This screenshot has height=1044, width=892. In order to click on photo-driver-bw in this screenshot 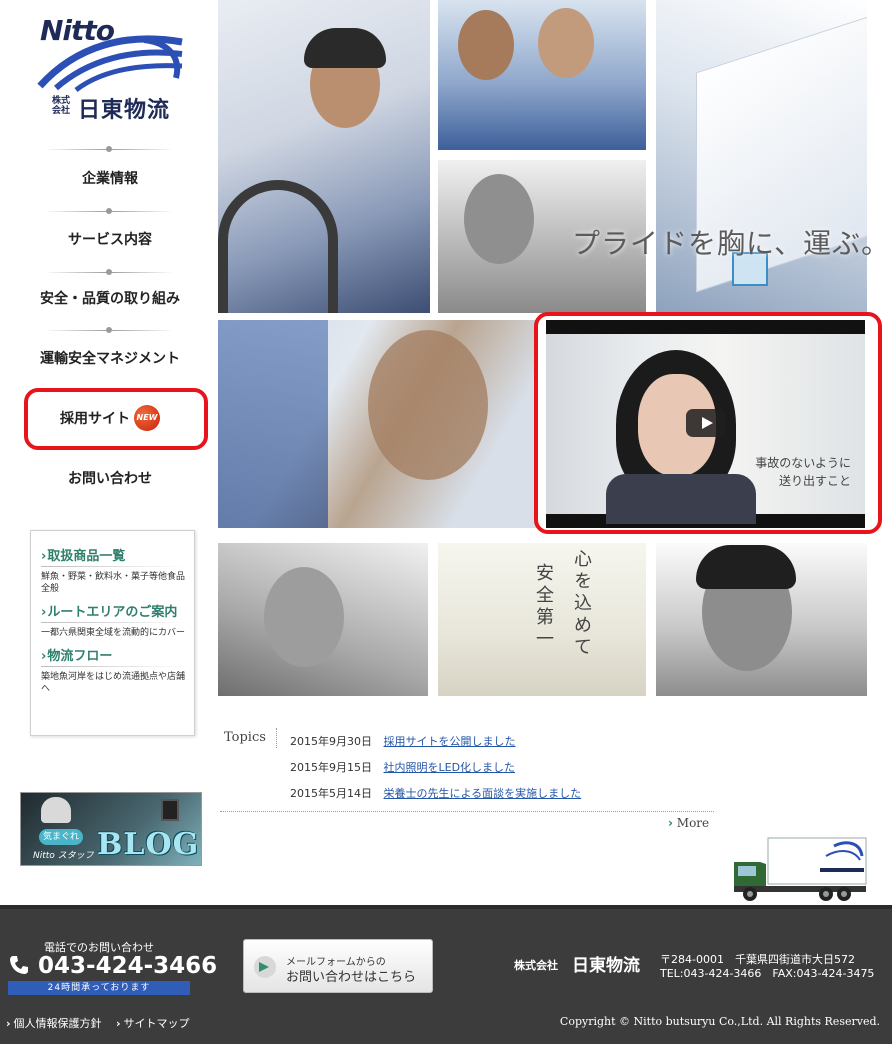, I will do `click(323, 619)`.